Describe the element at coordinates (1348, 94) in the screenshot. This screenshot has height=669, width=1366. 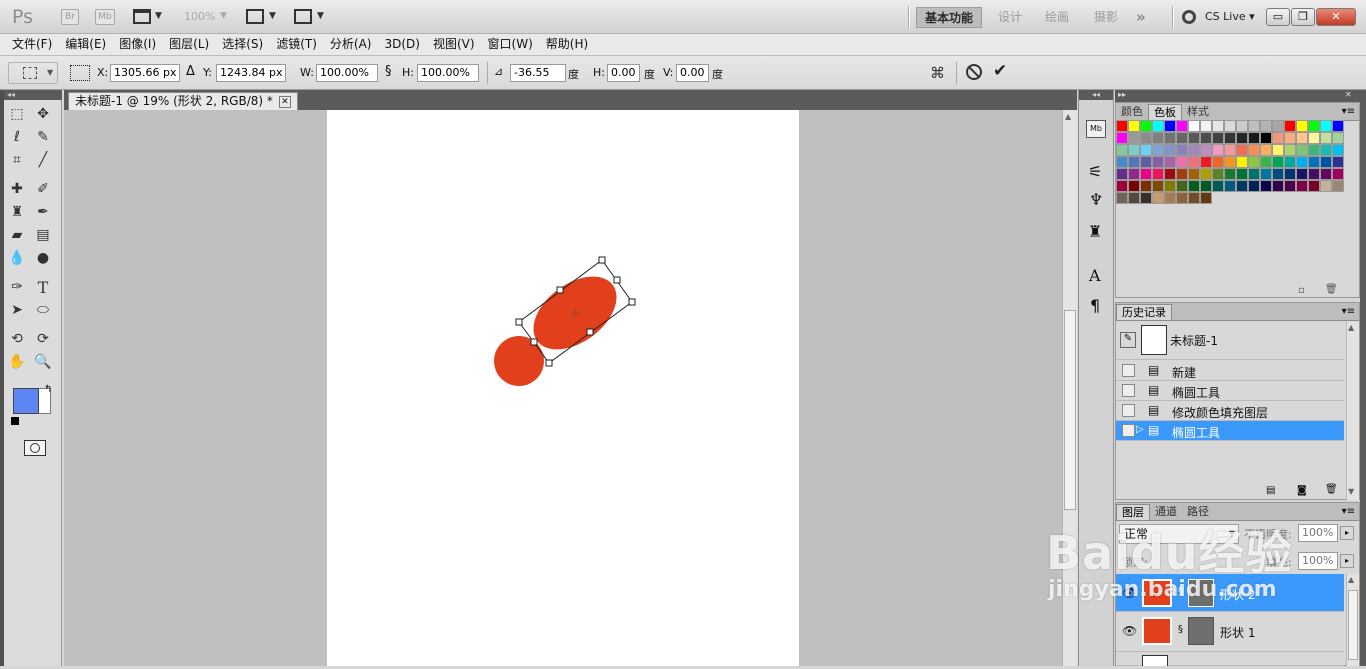
I see `close-dock-icon: ✕` at that location.